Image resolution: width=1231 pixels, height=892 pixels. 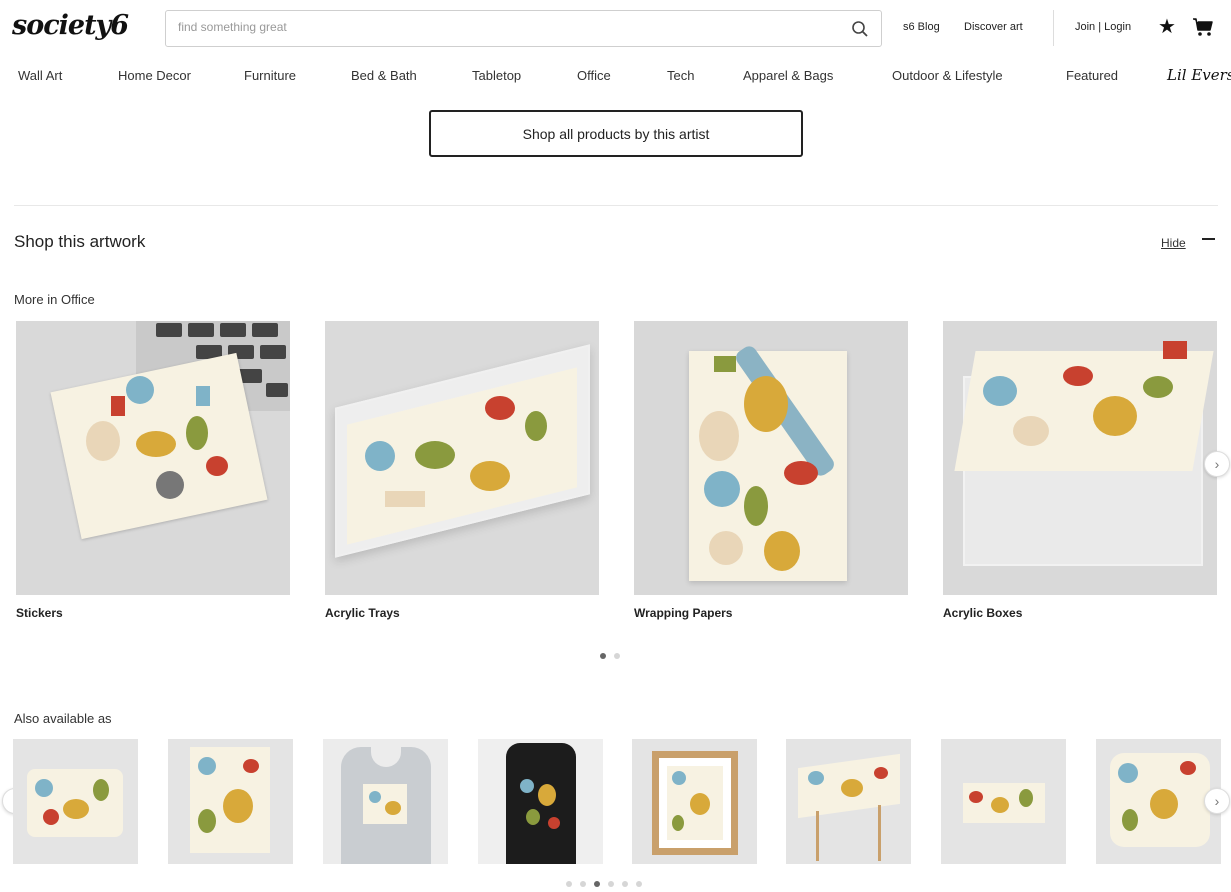 I want to click on cart-icon, so click(x=1203, y=27).